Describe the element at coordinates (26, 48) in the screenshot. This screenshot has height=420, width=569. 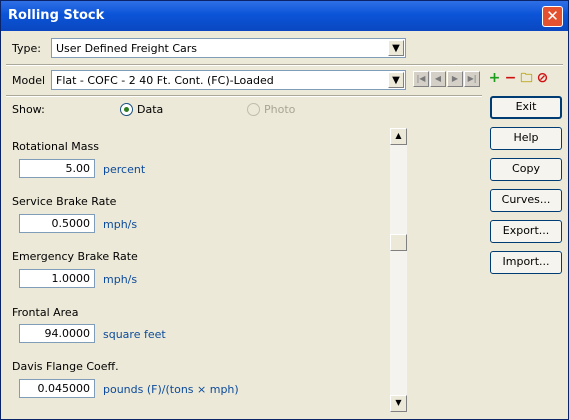
I see `type-label: Type:` at that location.